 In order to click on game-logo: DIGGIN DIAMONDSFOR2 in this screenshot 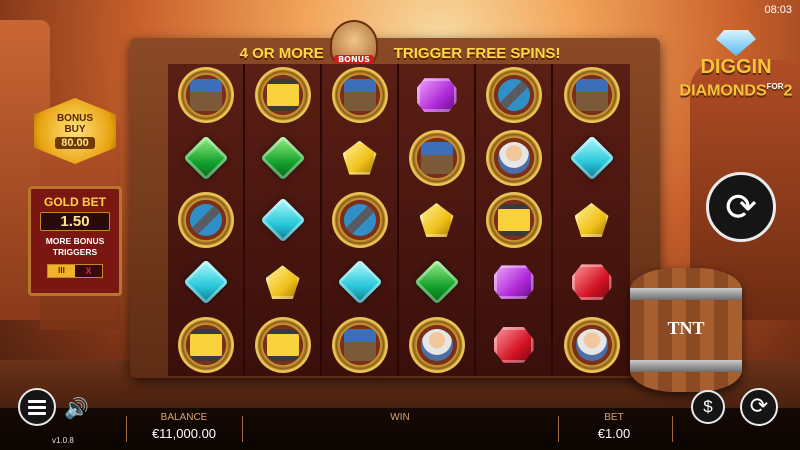, I will do `click(736, 75)`.